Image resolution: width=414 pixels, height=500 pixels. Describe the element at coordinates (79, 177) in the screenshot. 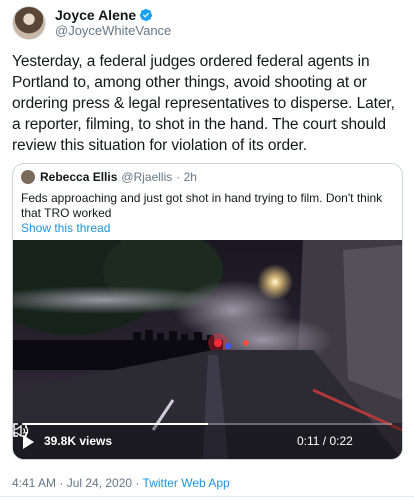

I see `quoted-display-name: Rebecca Ellis` at that location.